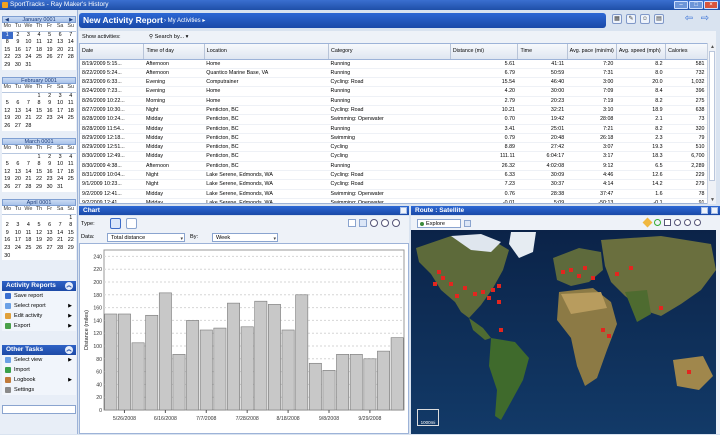  What do you see at coordinates (467, 223) in the screenshot?
I see `map-layer-icon` at bounding box center [467, 223].